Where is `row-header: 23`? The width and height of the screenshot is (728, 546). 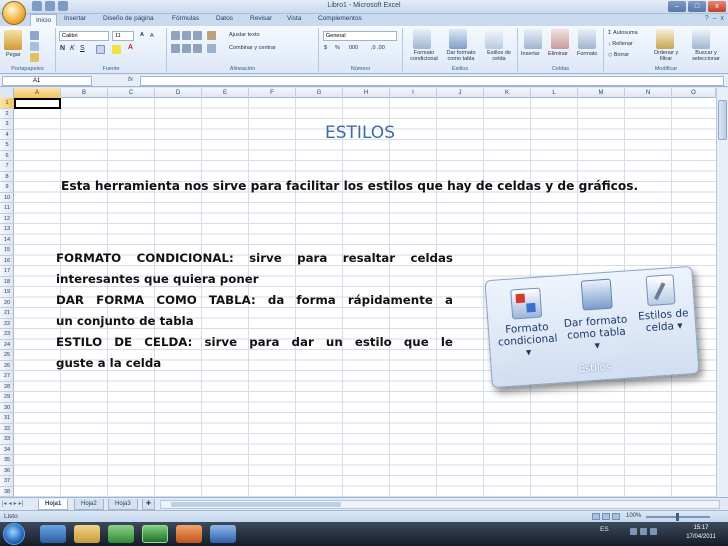 row-header: 23 is located at coordinates (7, 334).